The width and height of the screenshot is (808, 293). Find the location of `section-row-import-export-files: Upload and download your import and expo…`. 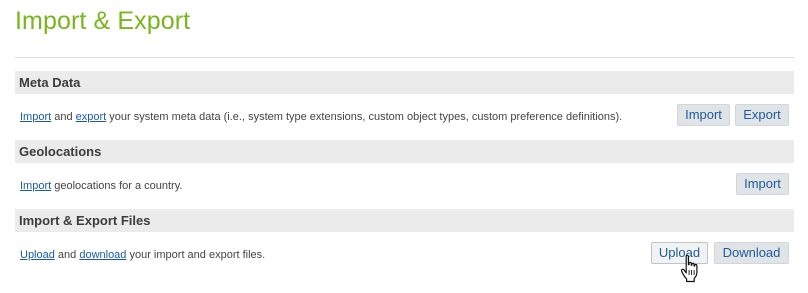

section-row-import-export-files: Upload and download your import and expo… is located at coordinates (404, 255).